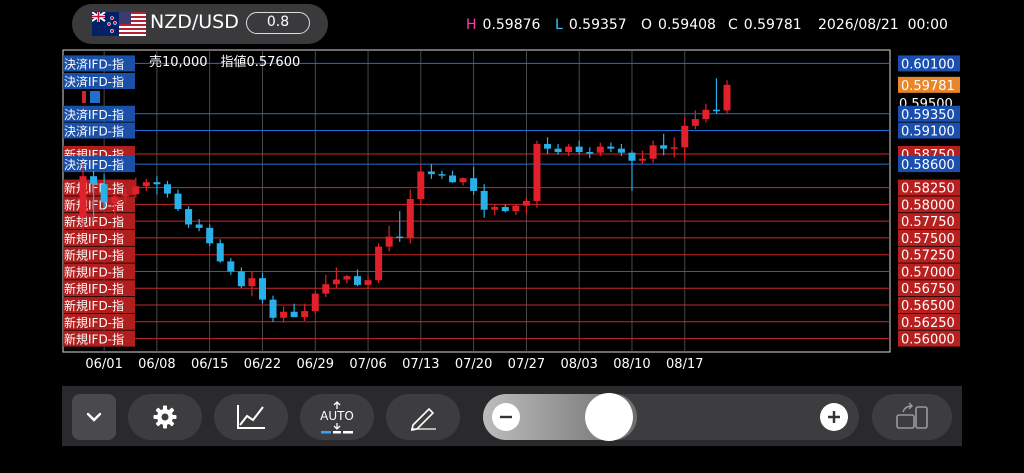  What do you see at coordinates (609, 417) in the screenshot?
I see `zoom-slider-knob` at bounding box center [609, 417].